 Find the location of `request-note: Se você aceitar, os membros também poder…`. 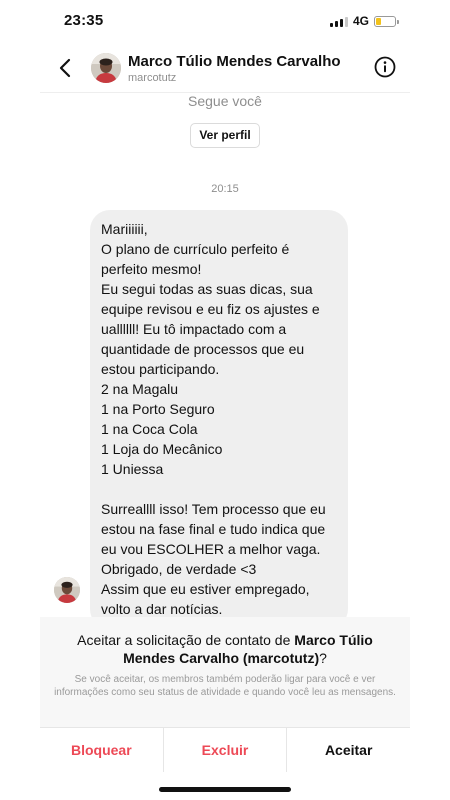

request-note: Se você aceitar, os membros também poder… is located at coordinates (225, 686).